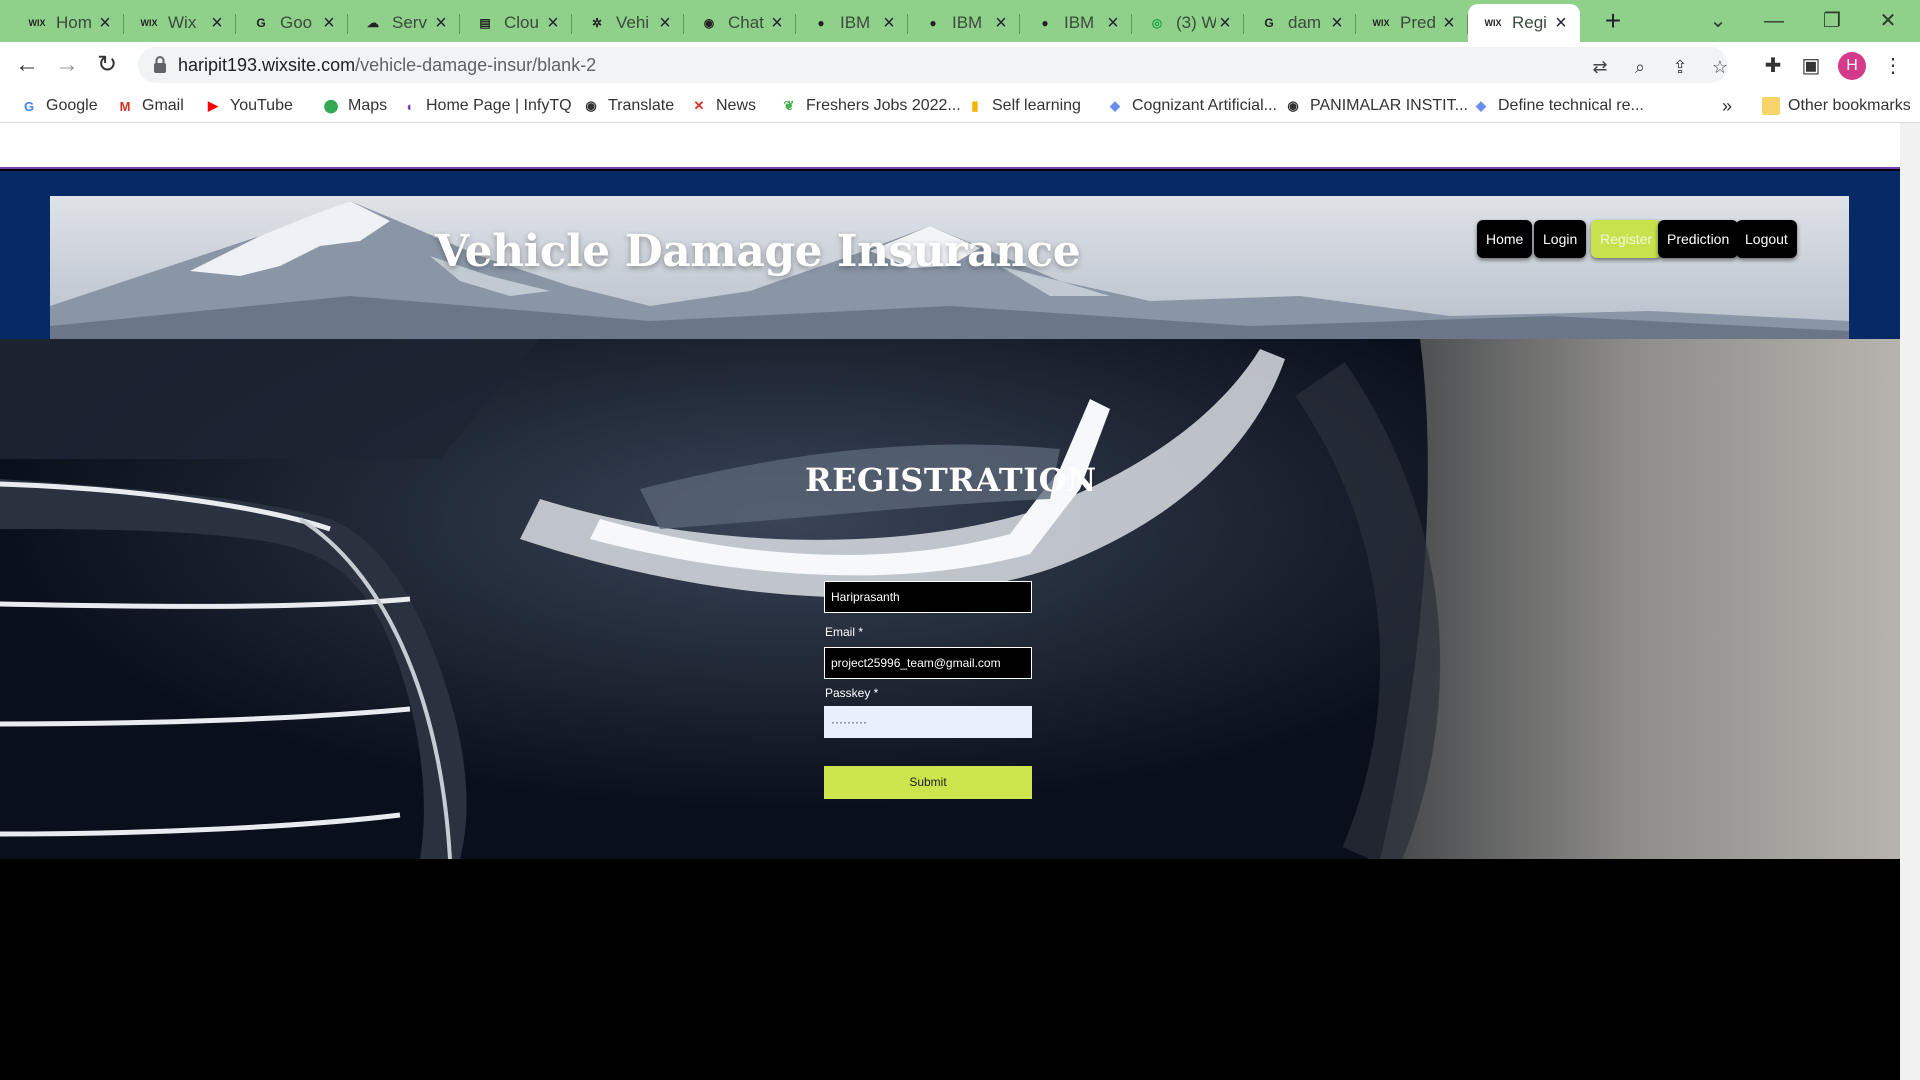 This screenshot has width=1920, height=1080. What do you see at coordinates (1811, 66) in the screenshot?
I see `side-panel-icon: ▣` at bounding box center [1811, 66].